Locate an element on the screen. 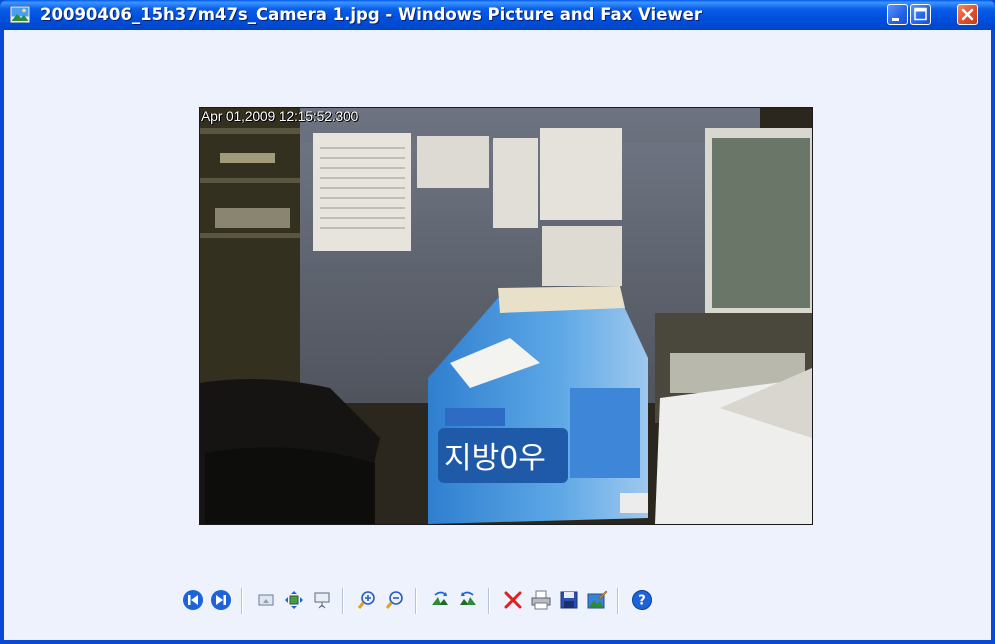  print-icon is located at coordinates (541, 600).